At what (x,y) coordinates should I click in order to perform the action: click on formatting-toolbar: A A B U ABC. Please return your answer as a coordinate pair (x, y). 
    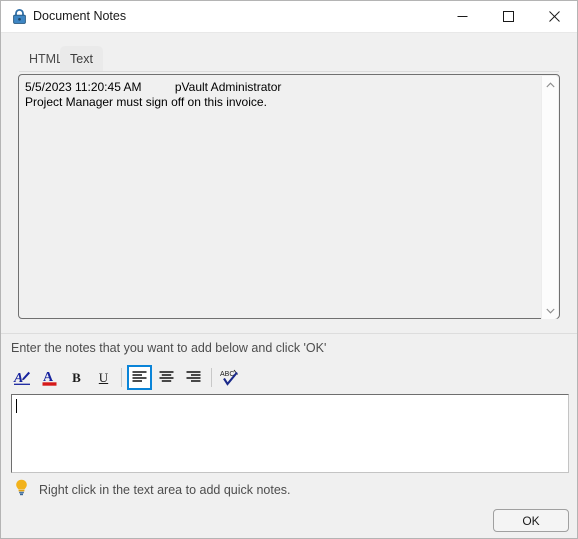
    Looking at the image, I should click on (127, 377).